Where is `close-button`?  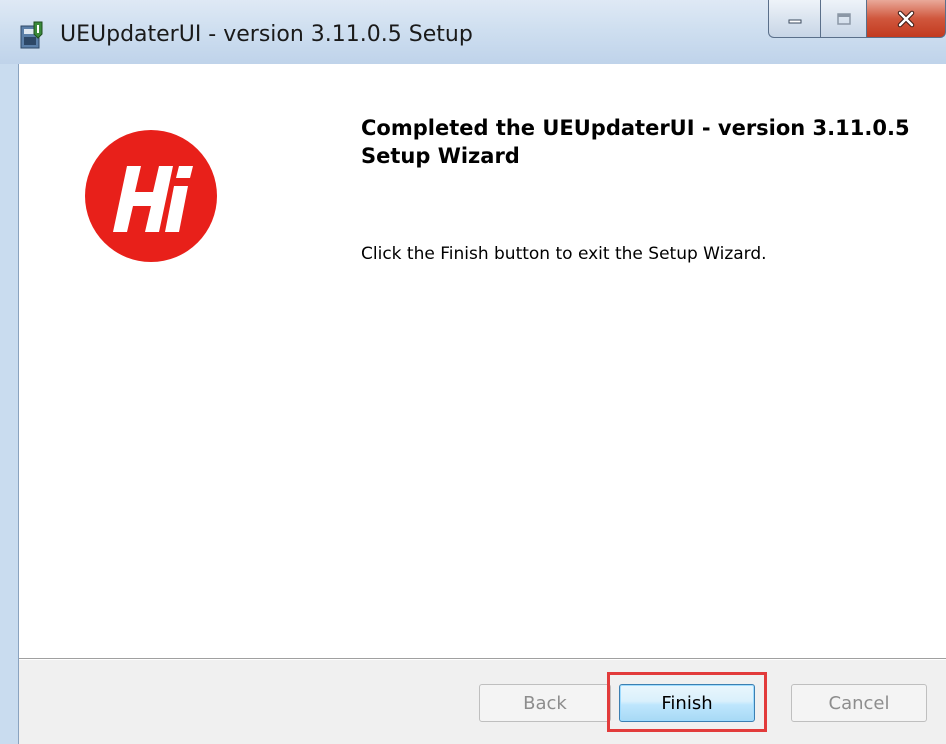 close-button is located at coordinates (906, 19).